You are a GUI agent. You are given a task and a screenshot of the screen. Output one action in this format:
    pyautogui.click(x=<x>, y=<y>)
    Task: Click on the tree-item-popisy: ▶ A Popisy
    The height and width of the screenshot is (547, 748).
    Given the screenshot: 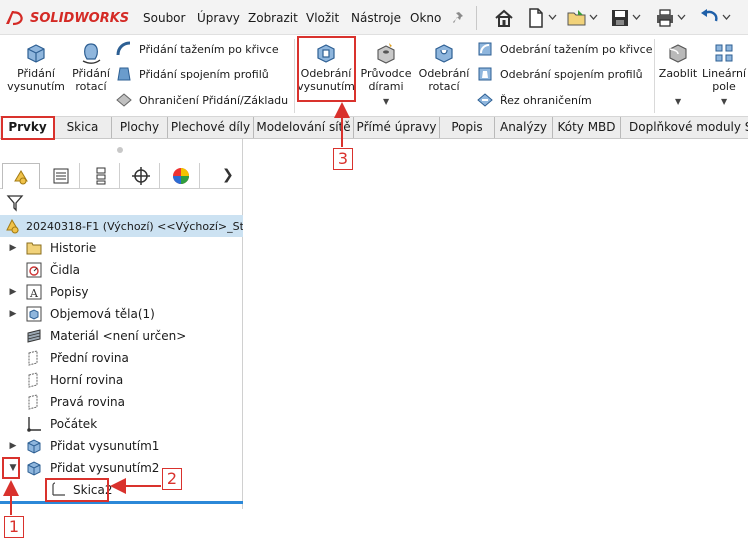 What is the action you would take?
    pyautogui.click(x=121, y=292)
    